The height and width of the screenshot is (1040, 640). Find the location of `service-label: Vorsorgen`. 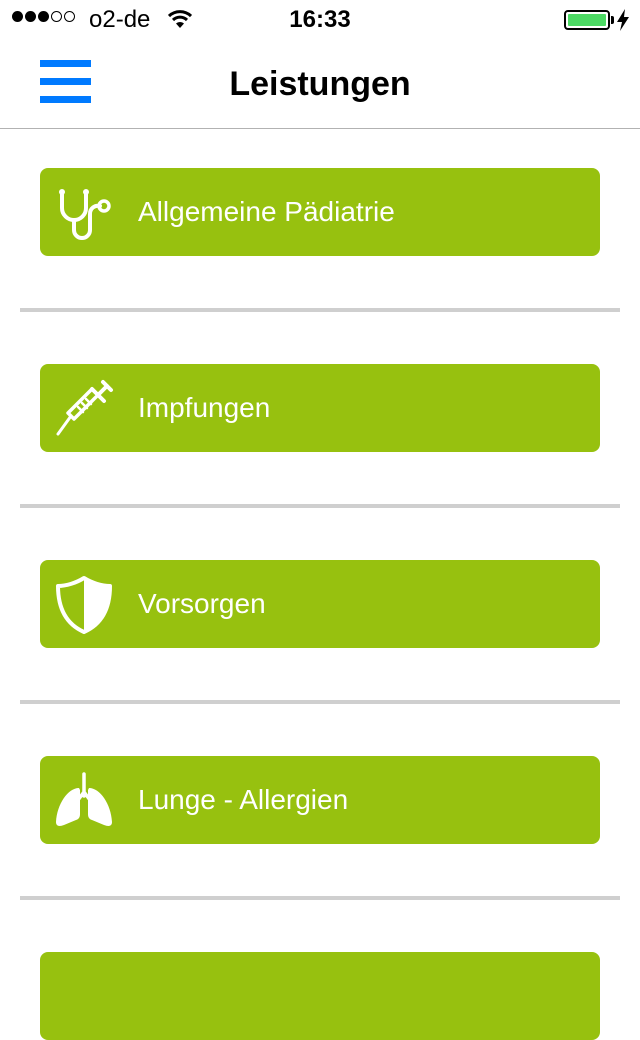

service-label: Vorsorgen is located at coordinates (202, 603).